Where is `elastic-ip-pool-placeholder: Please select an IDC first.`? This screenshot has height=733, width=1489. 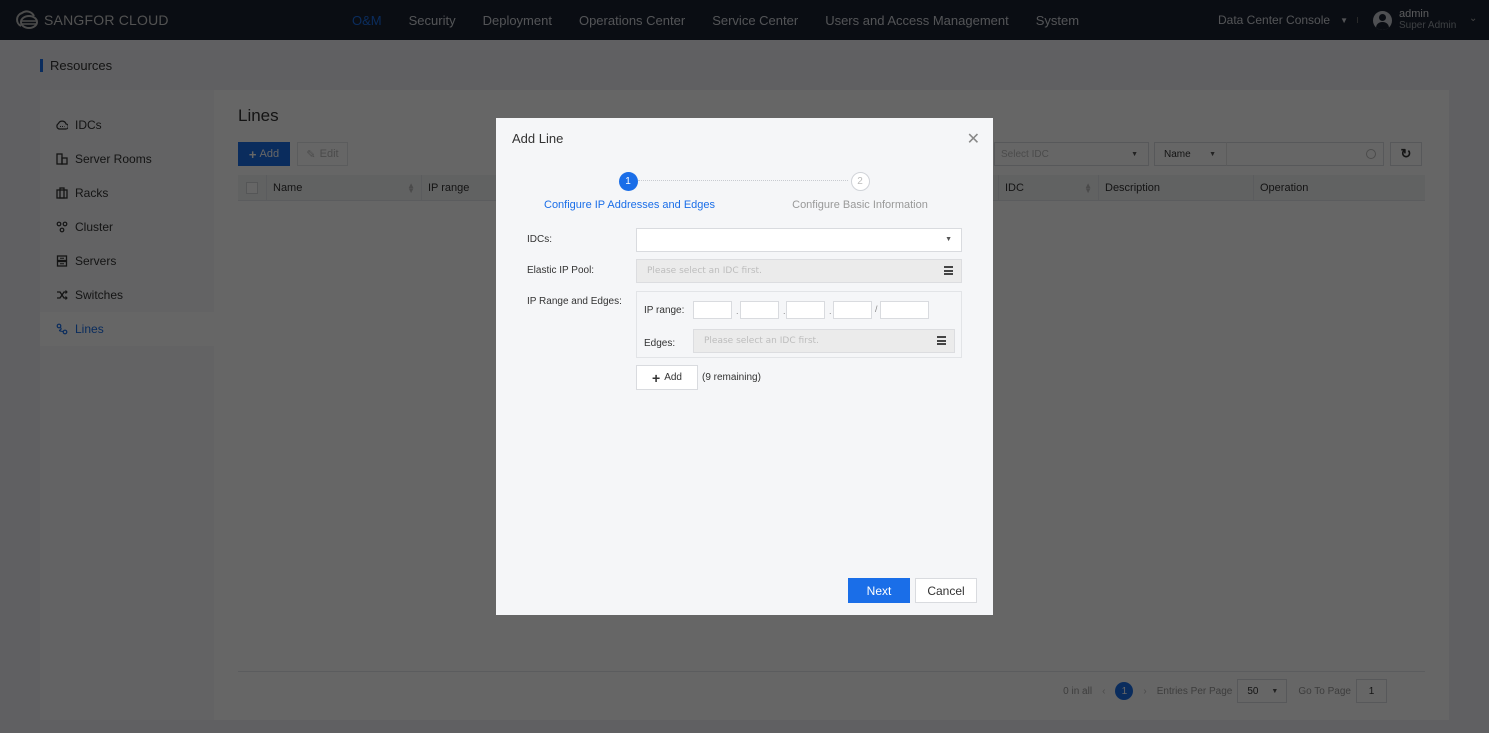
elastic-ip-pool-placeholder: Please select an IDC first. is located at coordinates (704, 271).